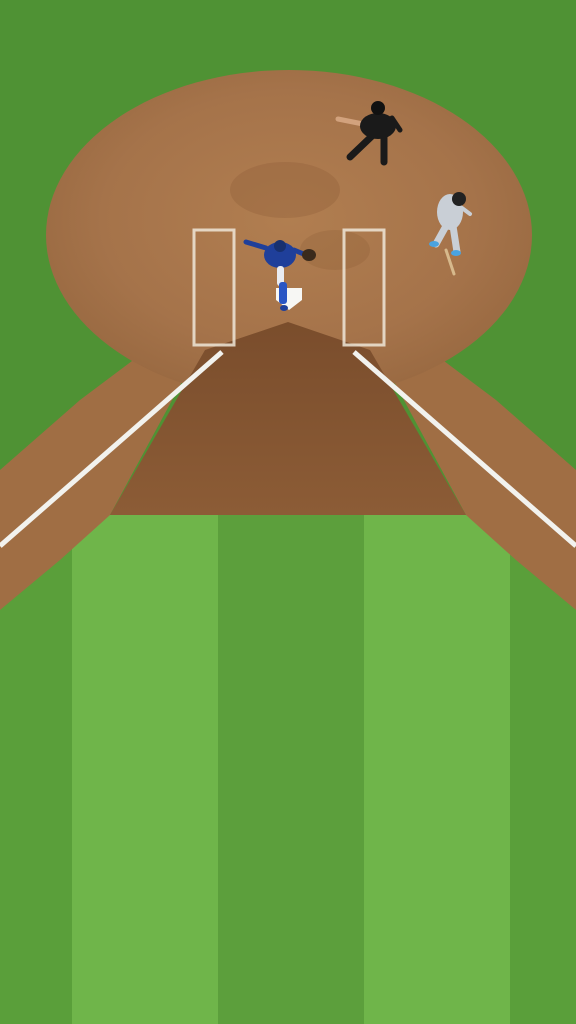 The height and width of the screenshot is (1024, 576). What do you see at coordinates (285, 190) in the screenshot?
I see `dirt-wear-patch` at bounding box center [285, 190].